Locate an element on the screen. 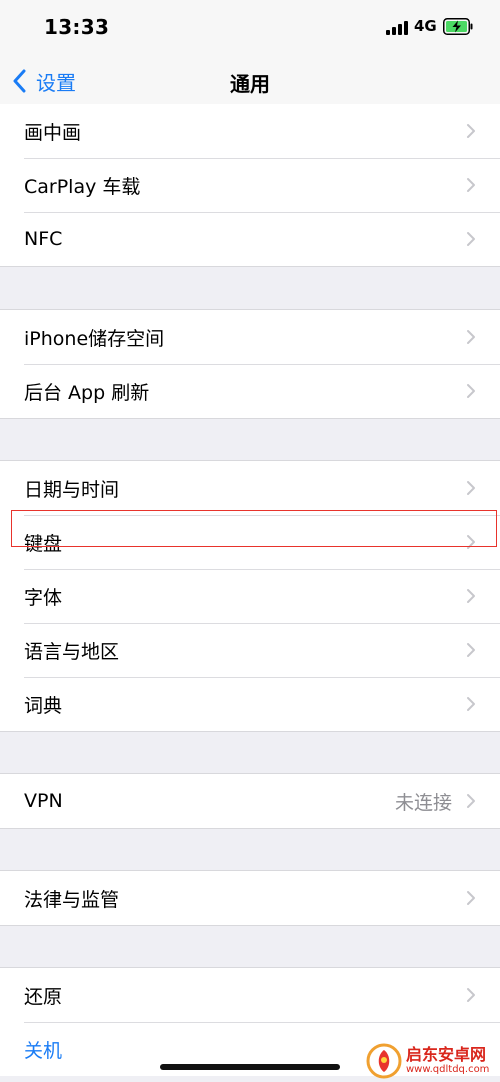  row-label: NFC is located at coordinates (43, 239).